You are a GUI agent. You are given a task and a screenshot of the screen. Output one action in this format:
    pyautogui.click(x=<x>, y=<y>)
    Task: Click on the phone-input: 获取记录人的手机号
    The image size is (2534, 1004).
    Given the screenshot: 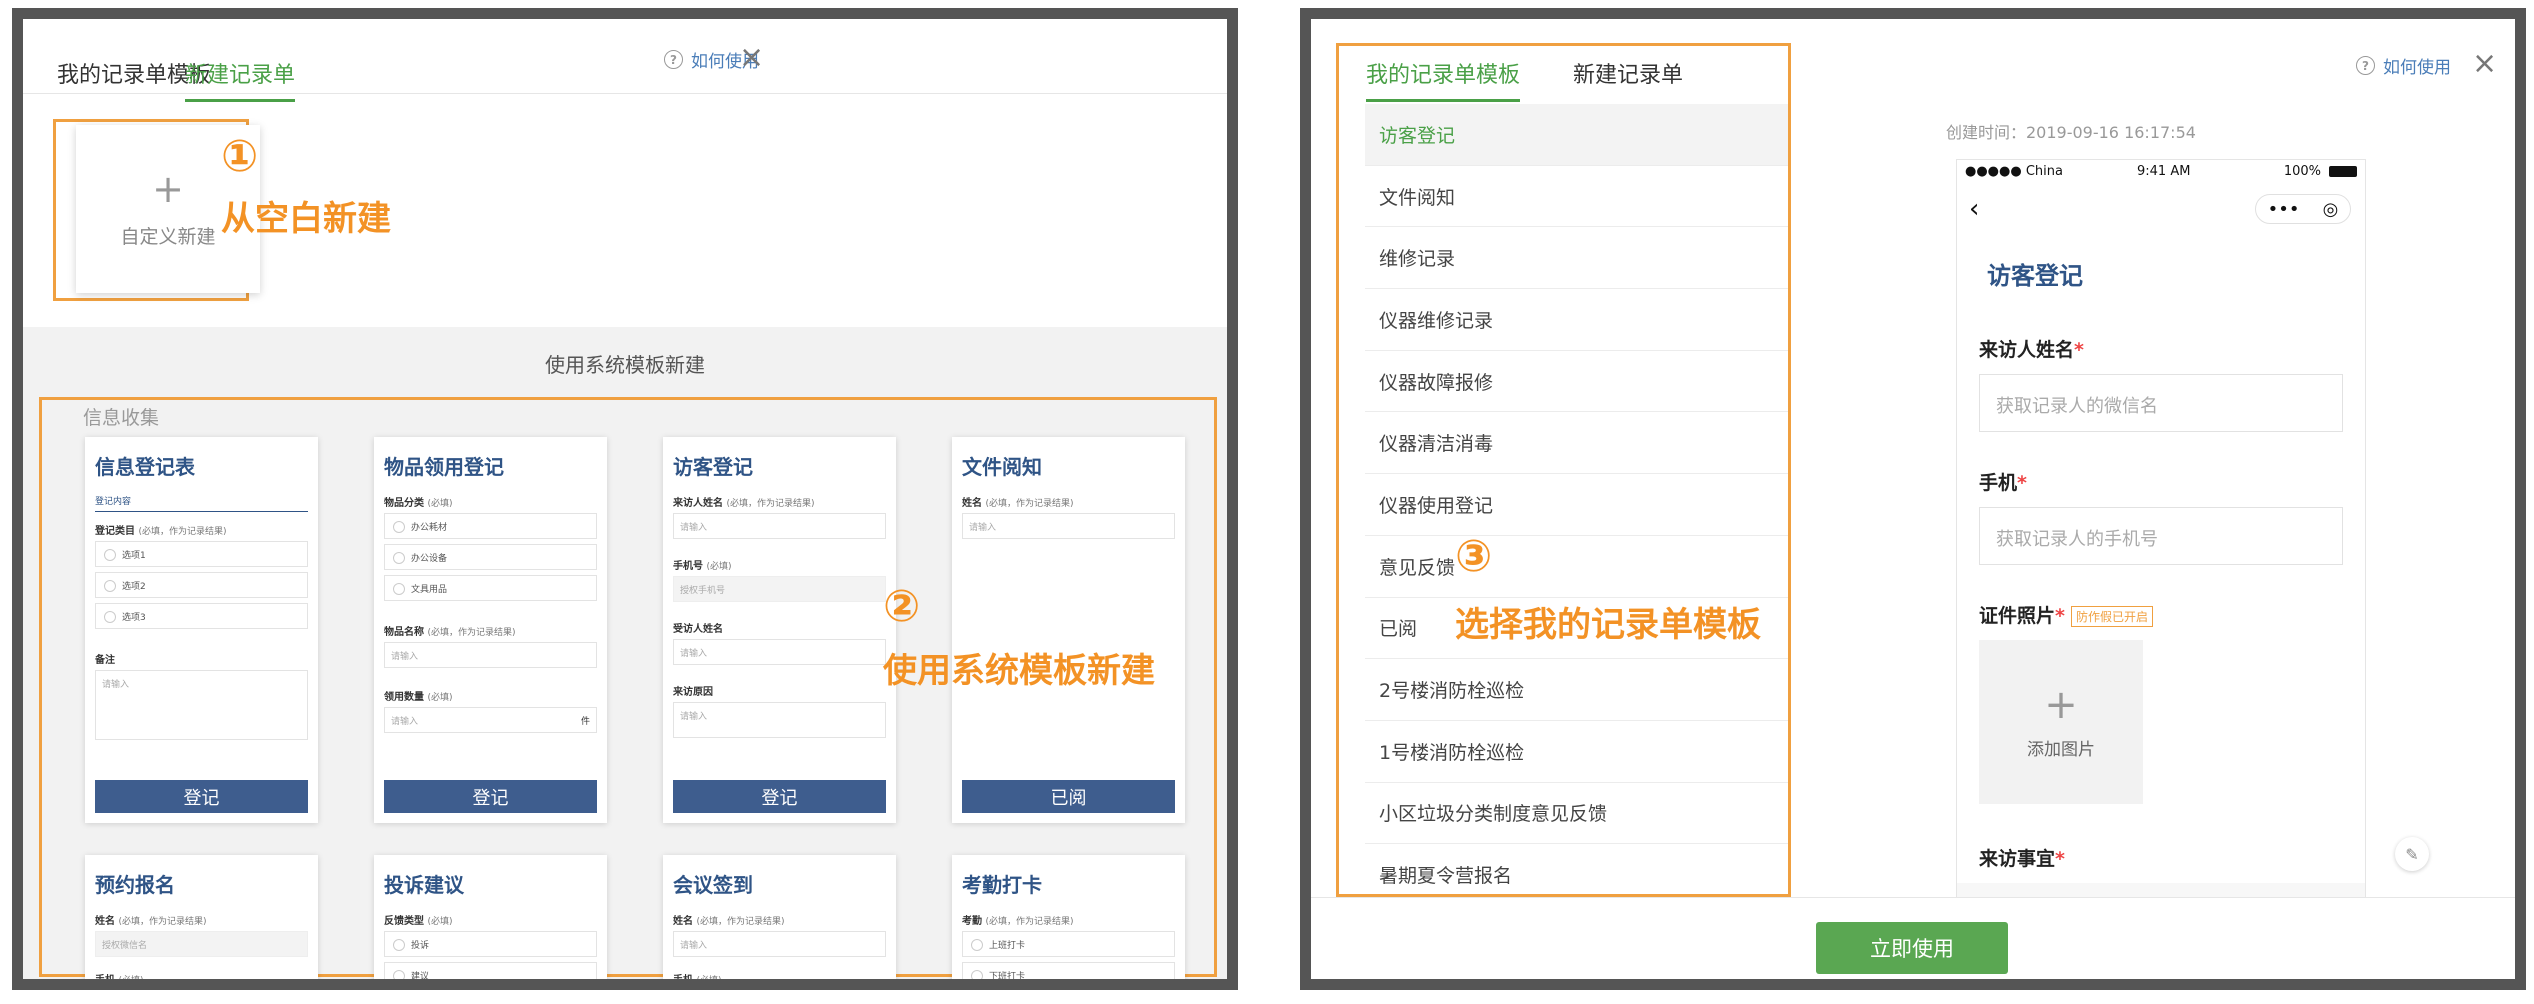 What is the action you would take?
    pyautogui.click(x=2161, y=536)
    